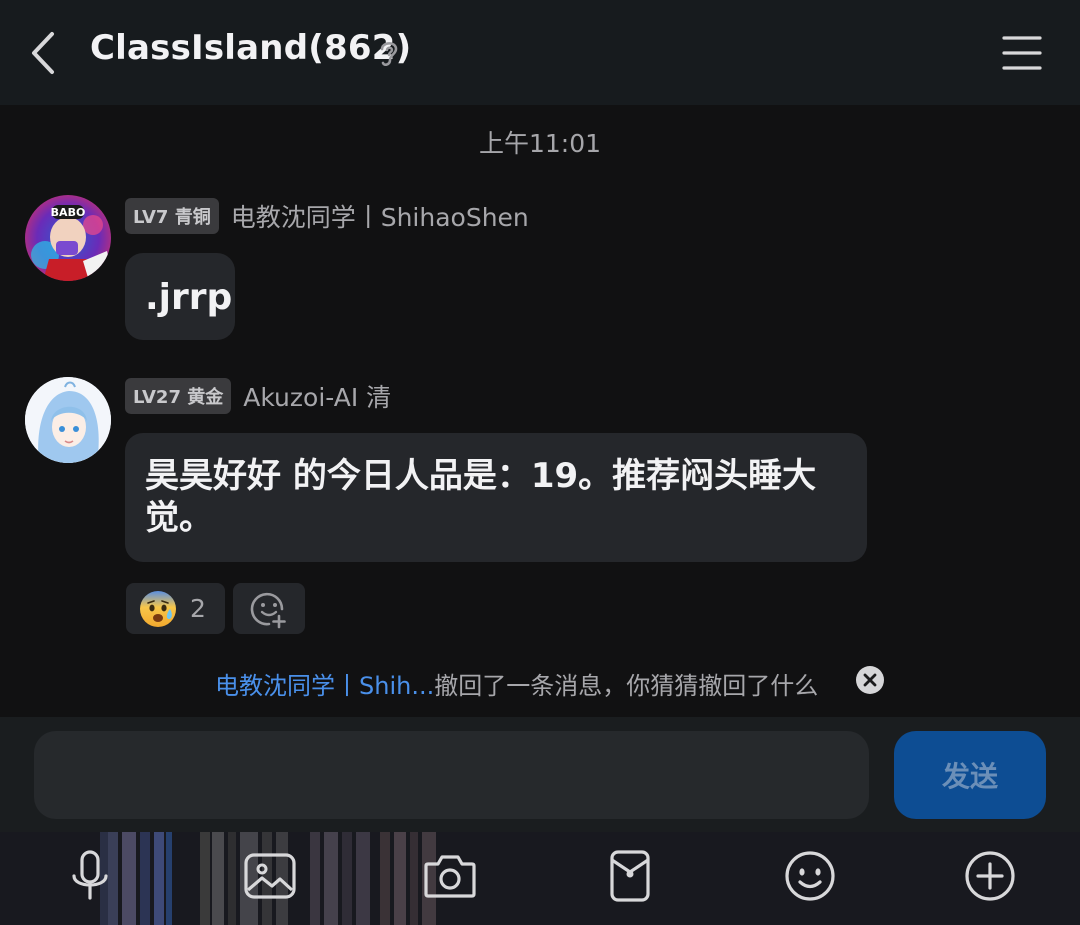  I want to click on mic-icon, so click(90, 875).